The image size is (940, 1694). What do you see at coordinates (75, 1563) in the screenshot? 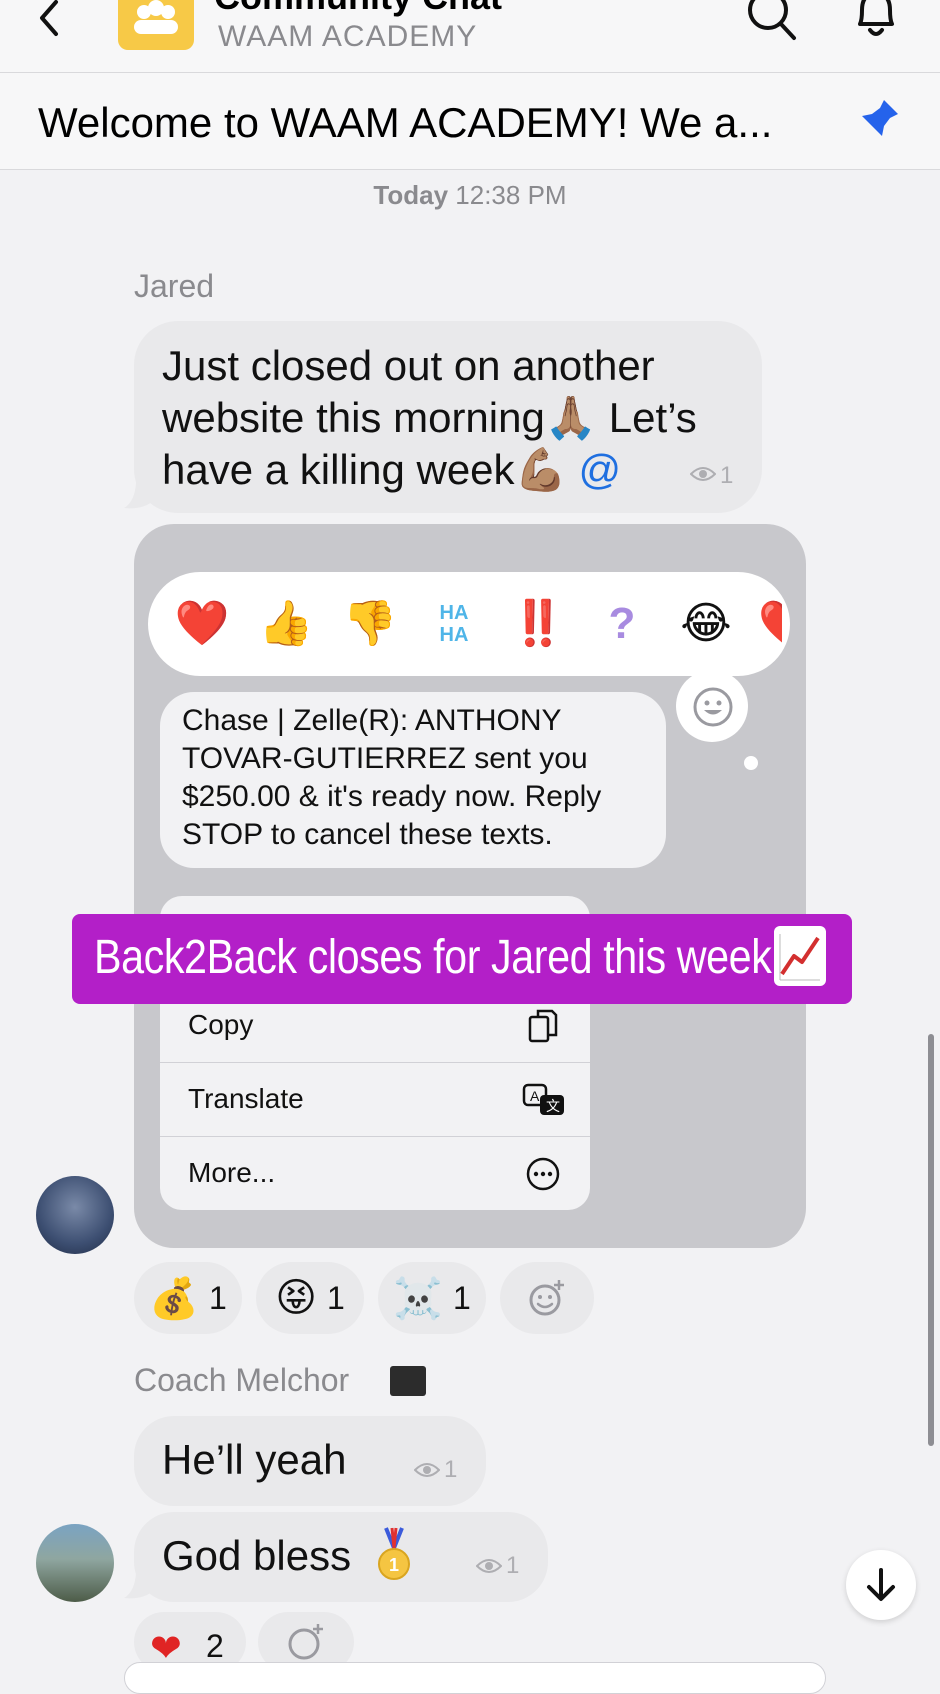
I see `avatar-coach-melchor` at bounding box center [75, 1563].